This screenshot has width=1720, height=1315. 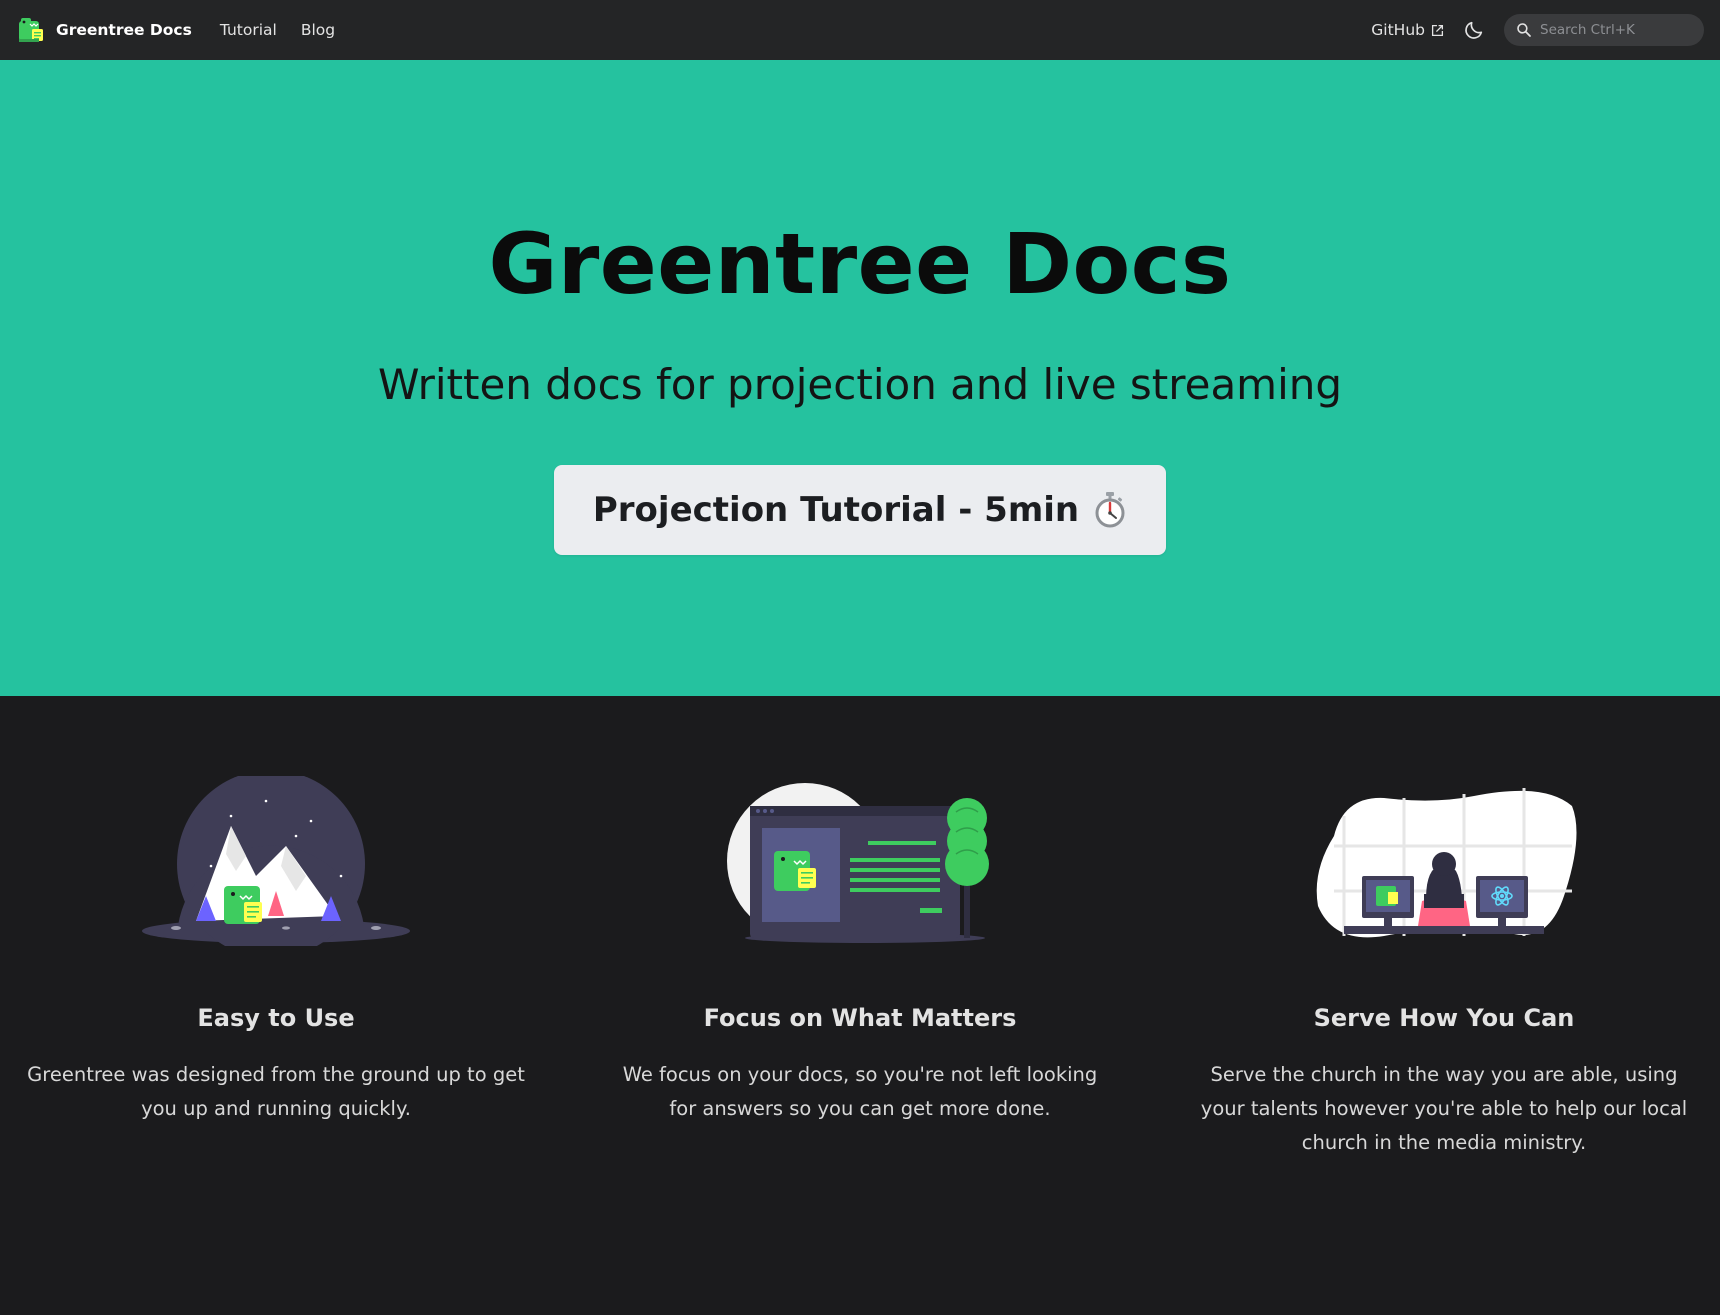 I want to click on feature-title: Focus on What Matters, so click(x=860, y=1018).